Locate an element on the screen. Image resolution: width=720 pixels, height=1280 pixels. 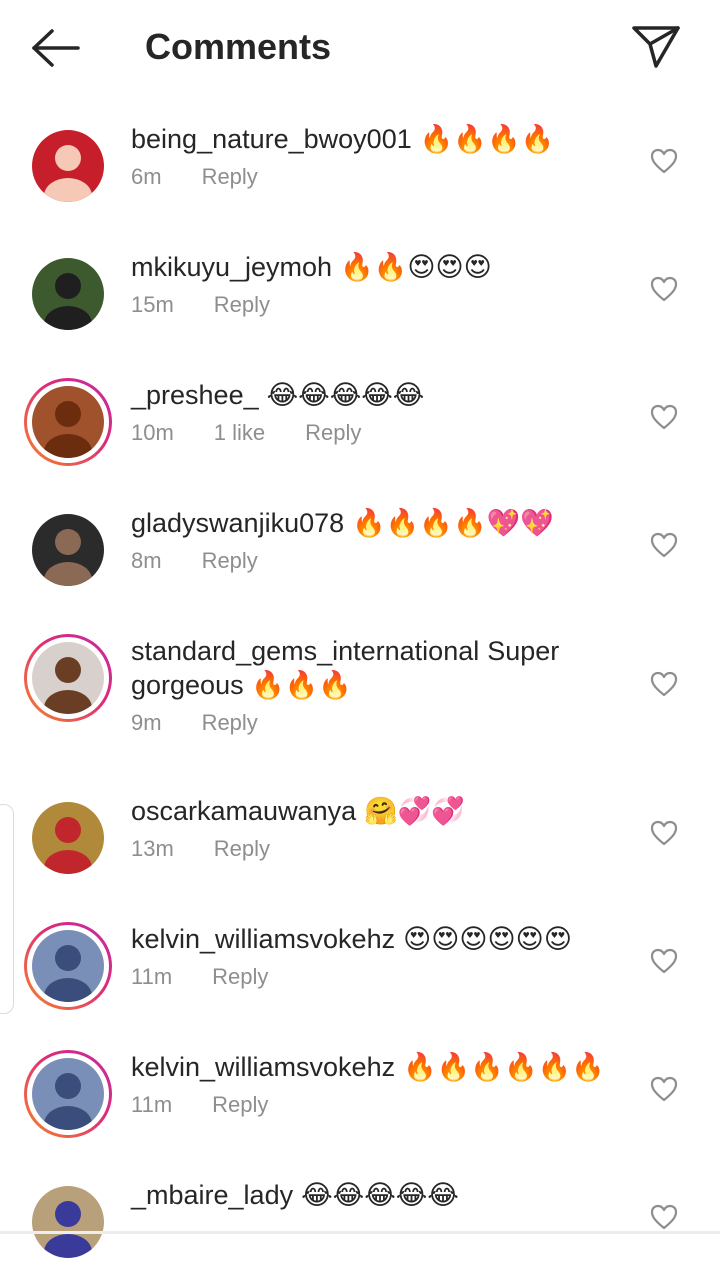
page-title: Comments is located at coordinates (238, 46).